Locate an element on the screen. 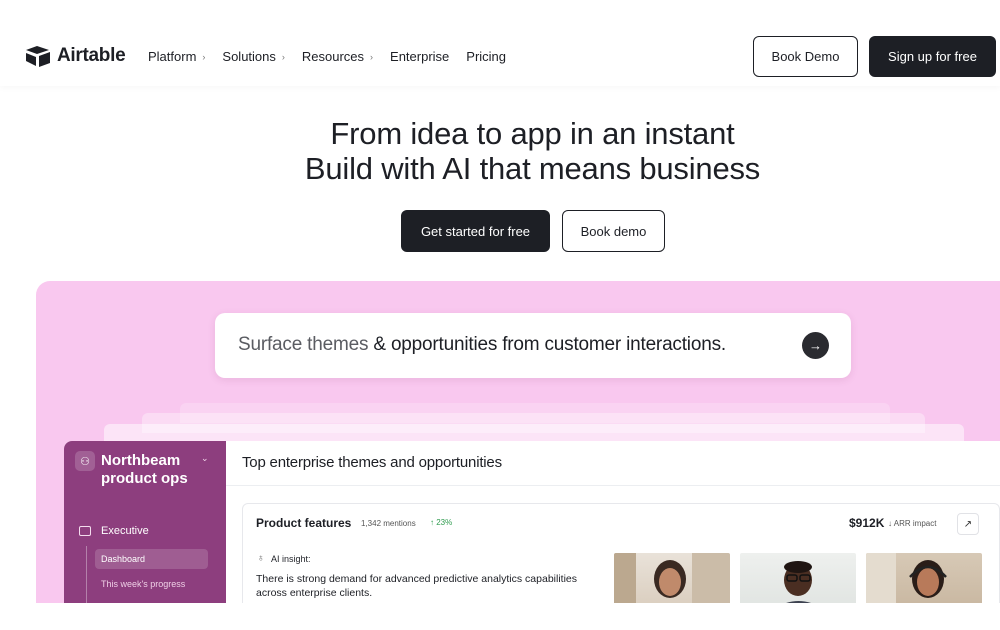  prompt-text-muted: Surface themes is located at coordinates (303, 344).